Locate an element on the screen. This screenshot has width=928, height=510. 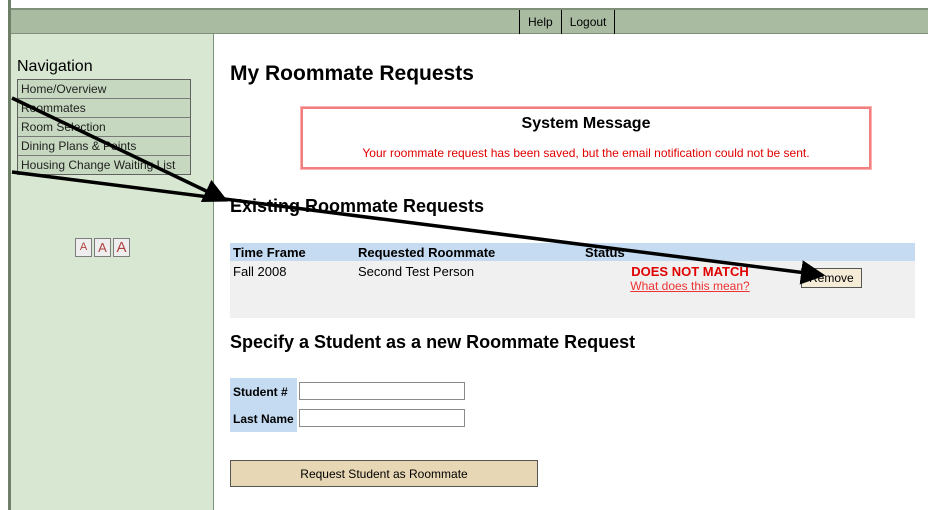
text-size-controls: A A A is located at coordinates (102, 247).